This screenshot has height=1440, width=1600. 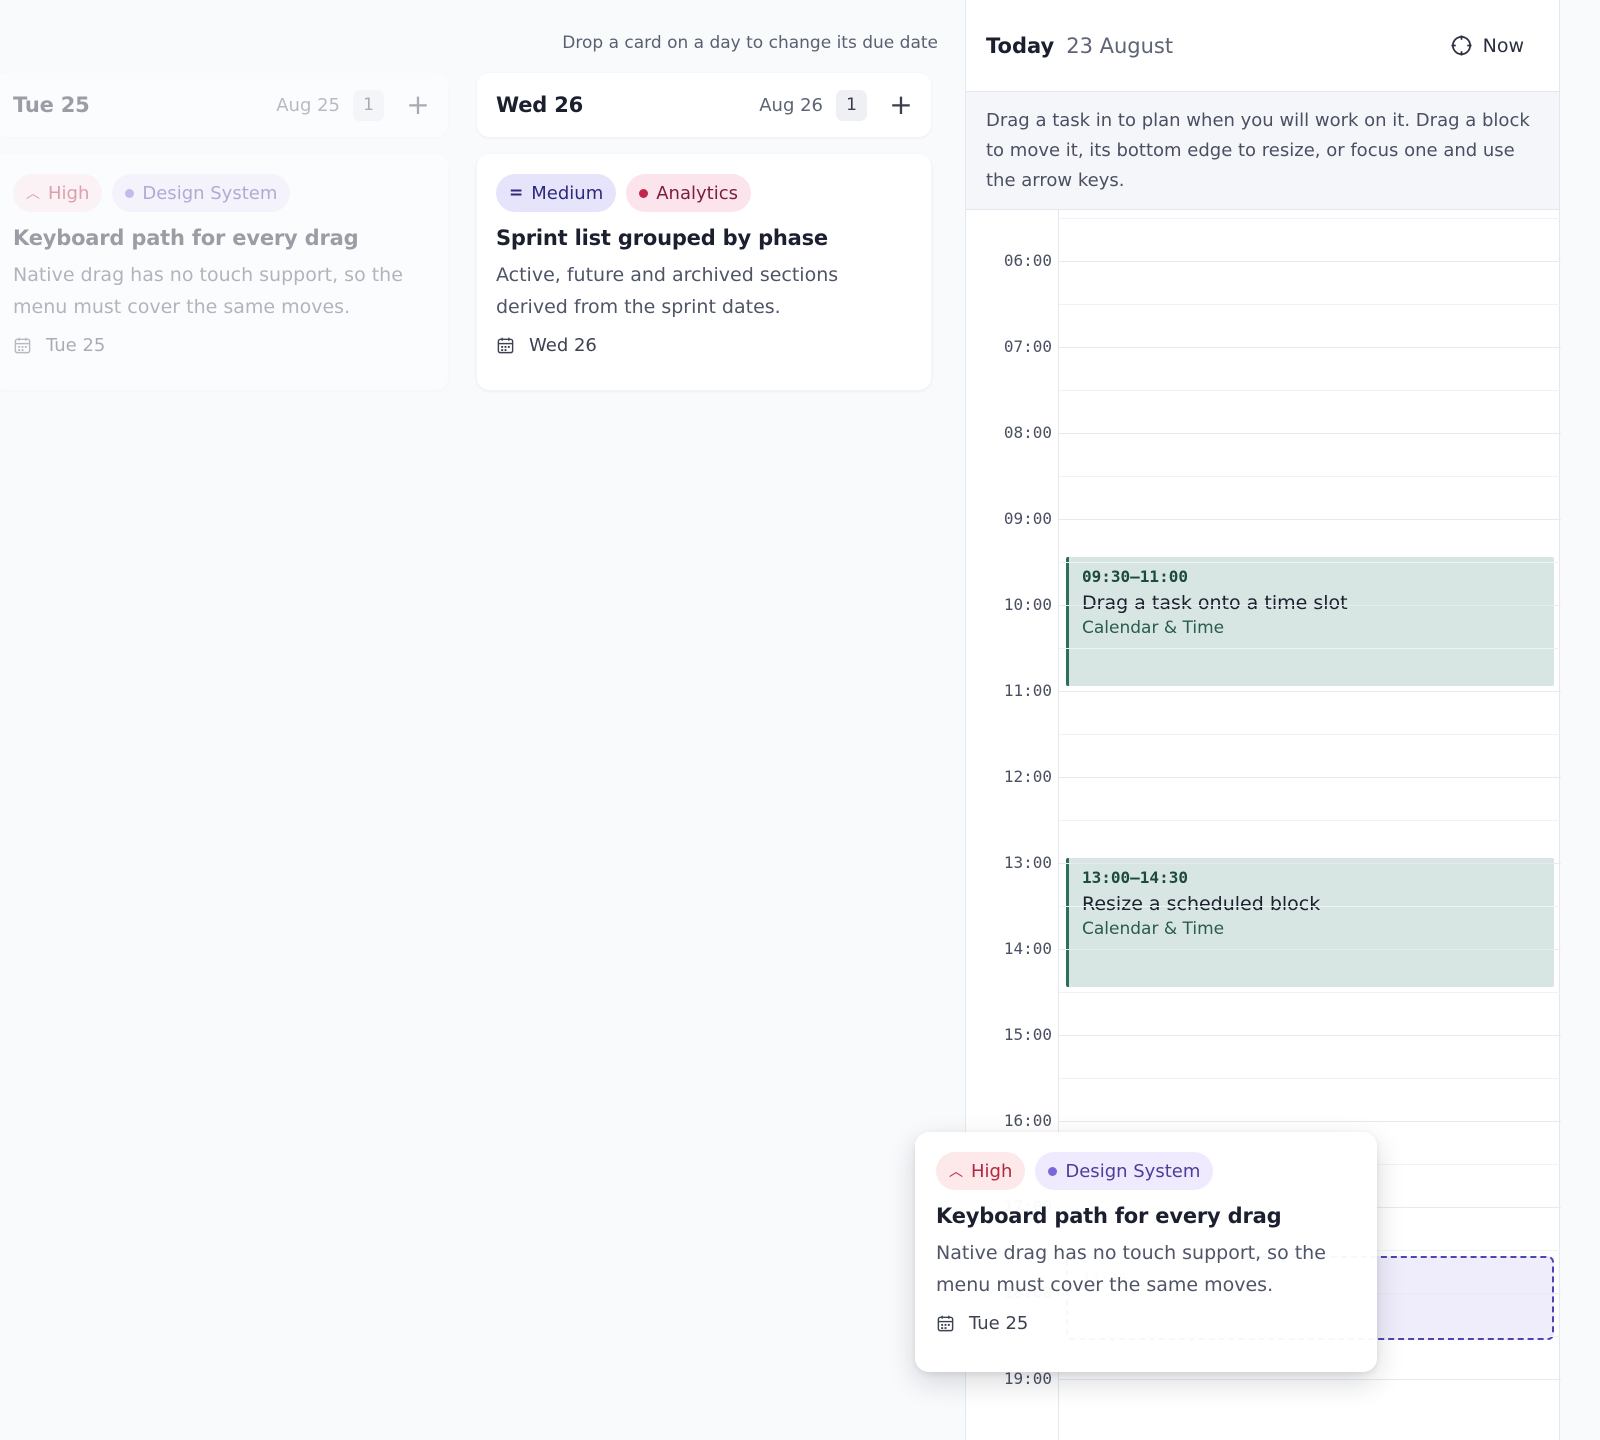 What do you see at coordinates (1262, 46) in the screenshot?
I see `calendar-header: Today 23 August Now` at bounding box center [1262, 46].